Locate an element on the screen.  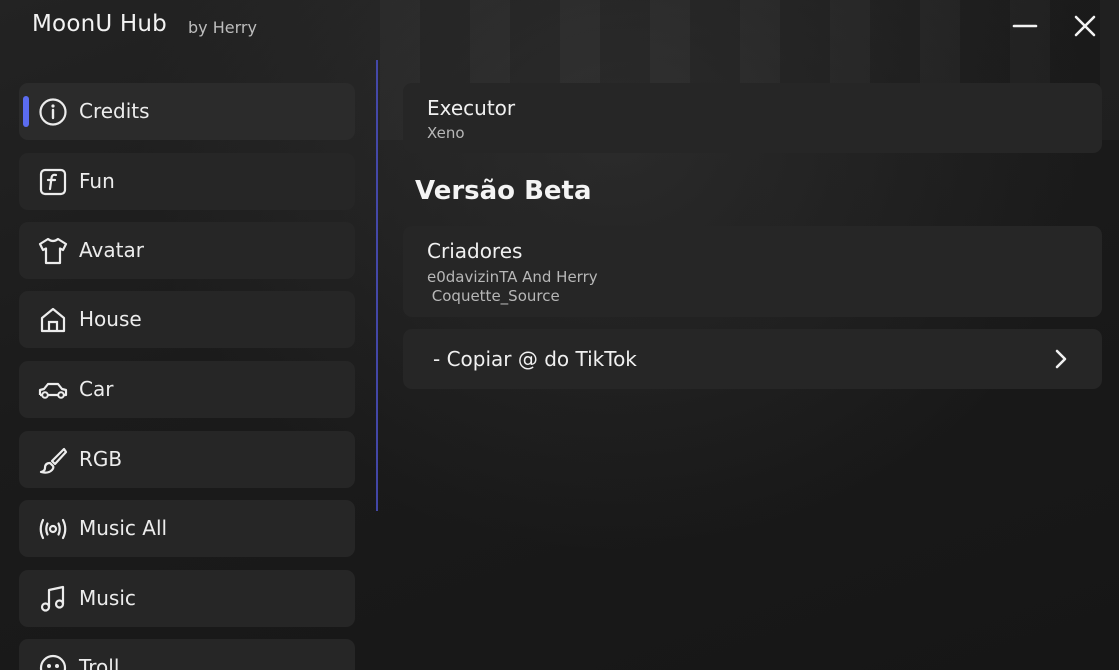
chevron-right-icon is located at coordinates (1061, 359).